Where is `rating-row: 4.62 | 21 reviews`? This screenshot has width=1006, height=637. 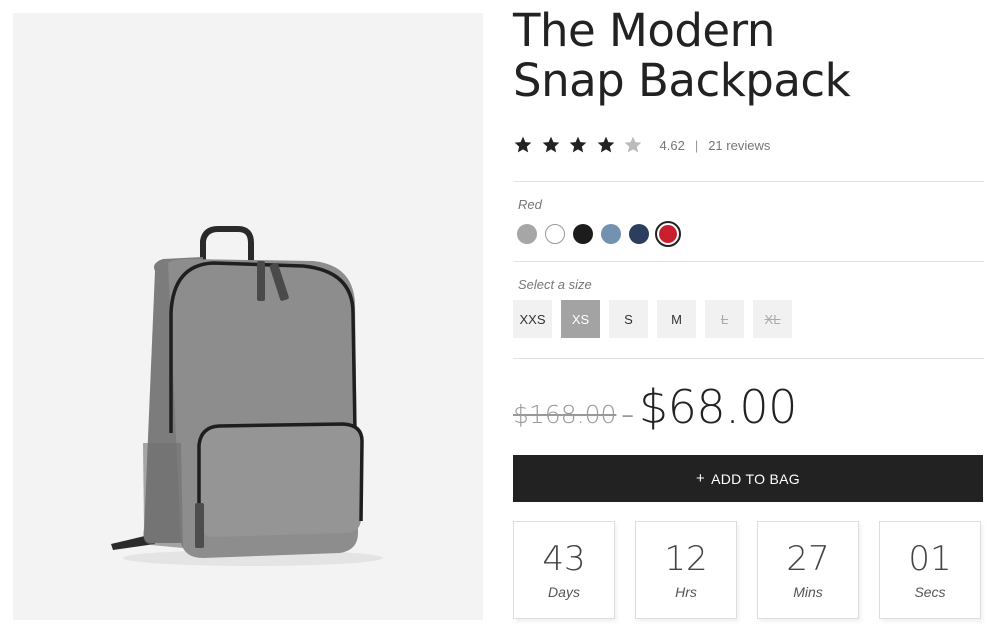
rating-row: 4.62 | 21 reviews is located at coordinates (748, 145).